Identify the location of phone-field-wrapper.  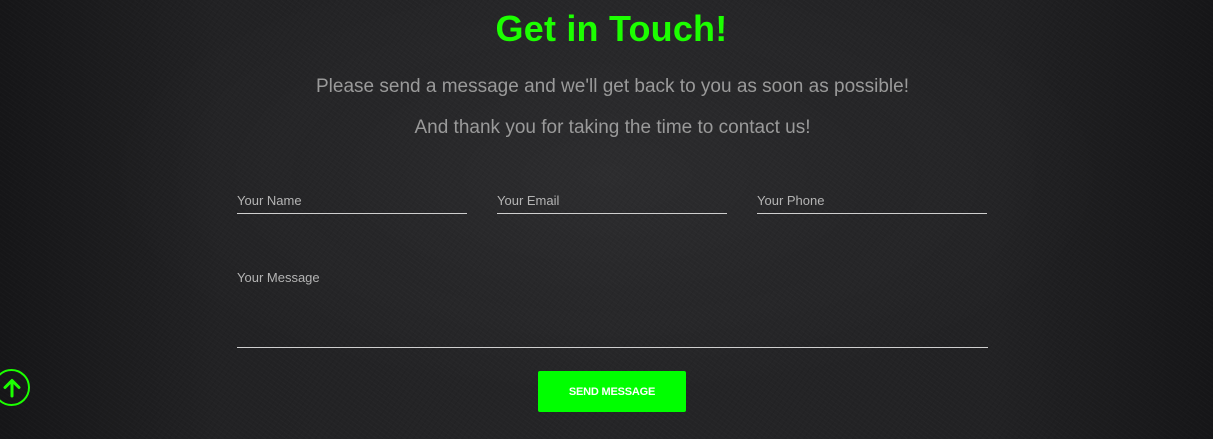
(872, 201).